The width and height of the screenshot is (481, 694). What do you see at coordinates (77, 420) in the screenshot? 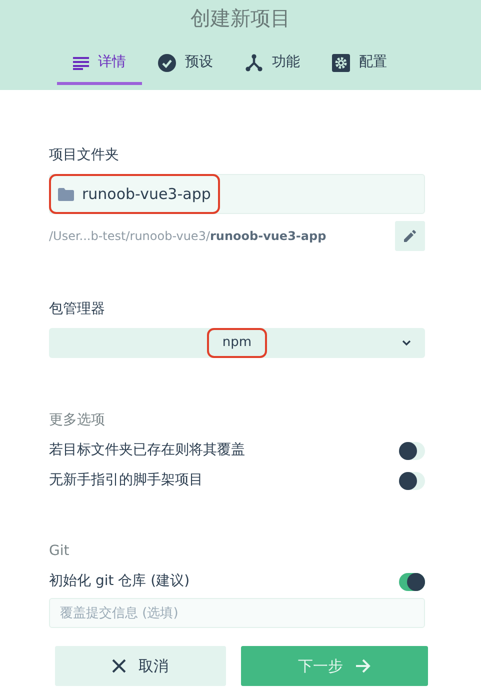
I see `section-label: 更多选项` at bounding box center [77, 420].